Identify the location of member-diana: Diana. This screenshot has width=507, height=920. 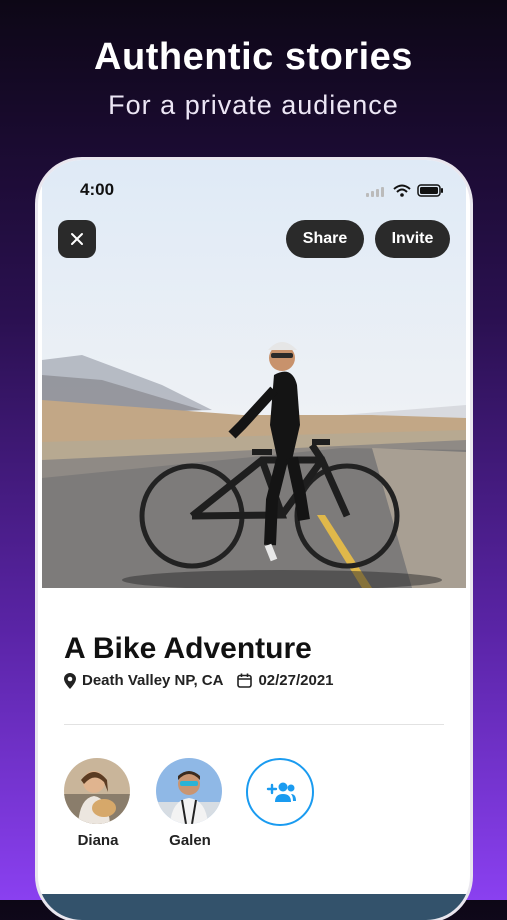
(98, 803).